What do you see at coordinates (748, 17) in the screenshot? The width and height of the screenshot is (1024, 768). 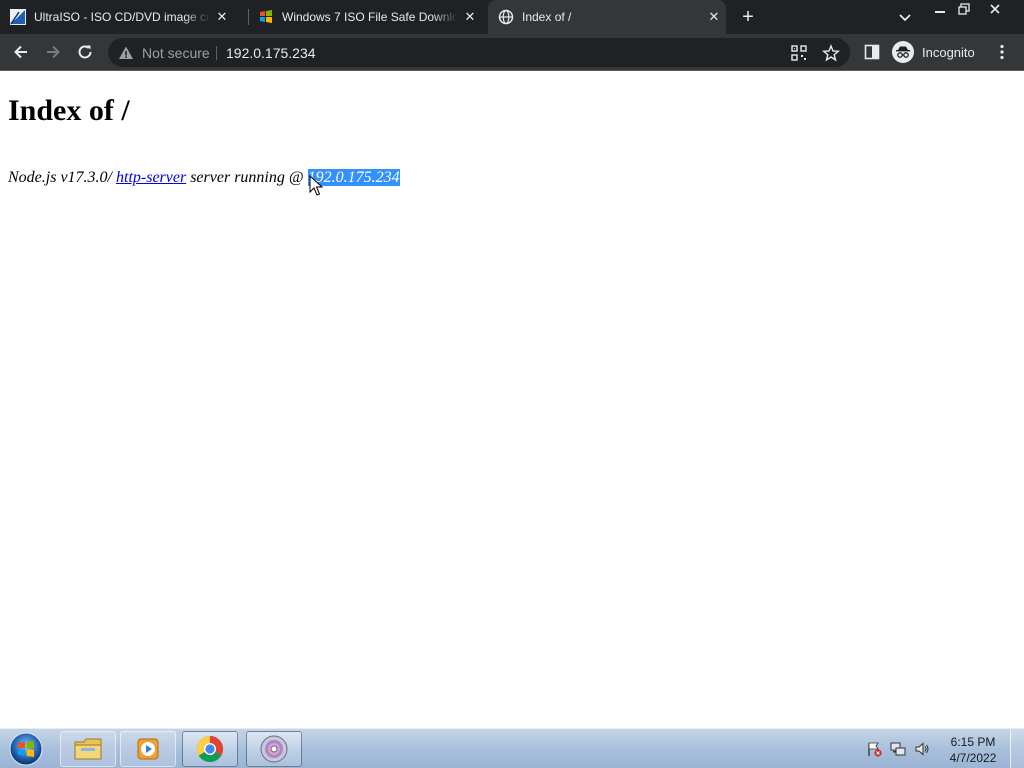 I see `new-tab-button: +` at bounding box center [748, 17].